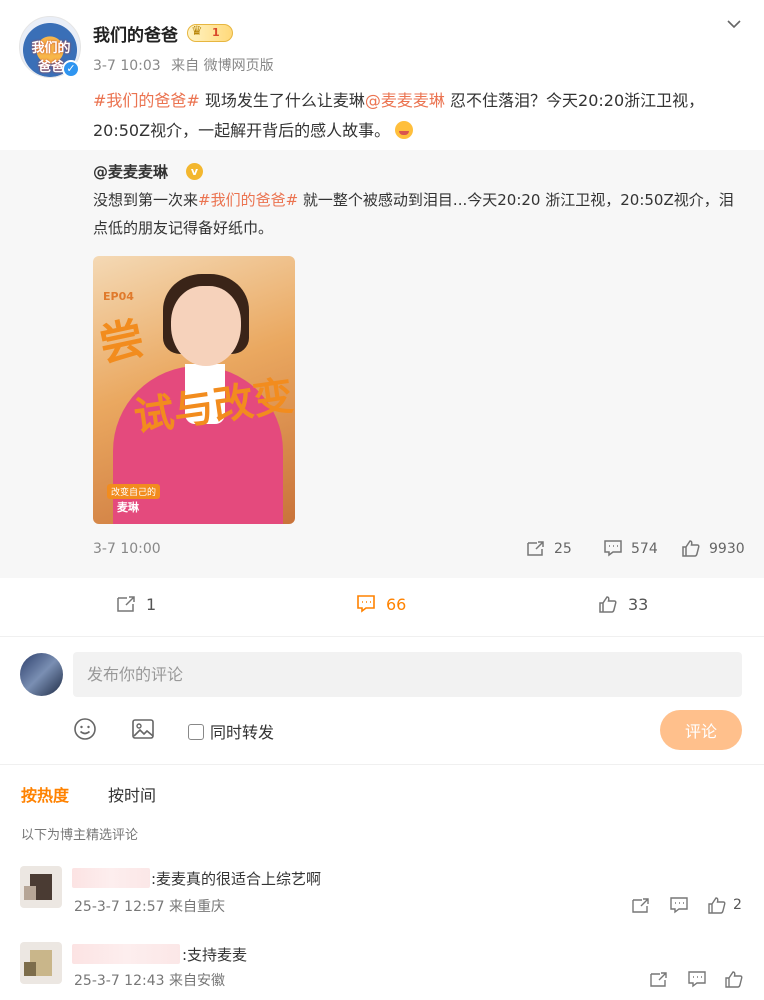 The width and height of the screenshot is (764, 1000). I want to click on repost-time: 3-7 10:00, so click(127, 549).